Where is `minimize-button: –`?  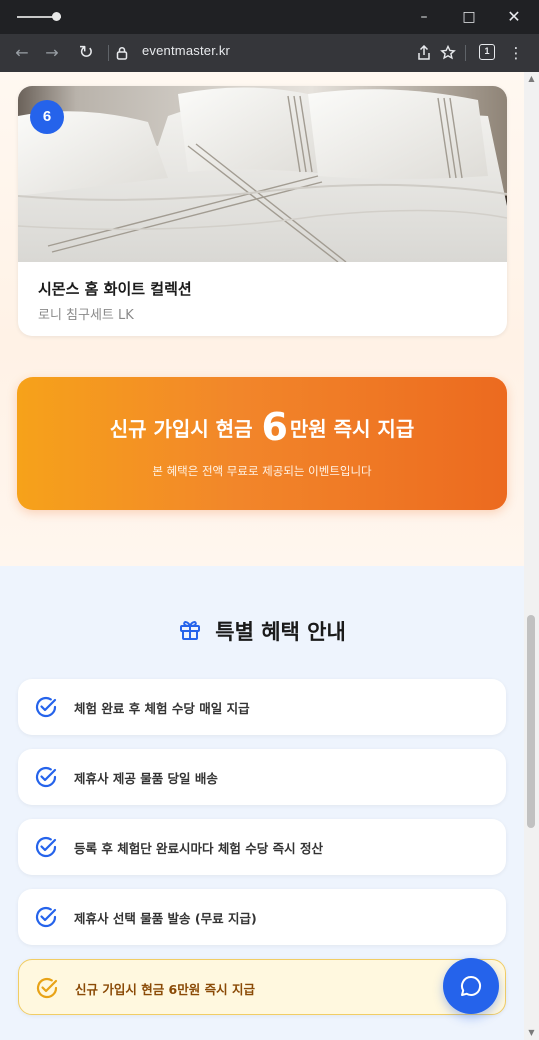 minimize-button: – is located at coordinates (424, 17).